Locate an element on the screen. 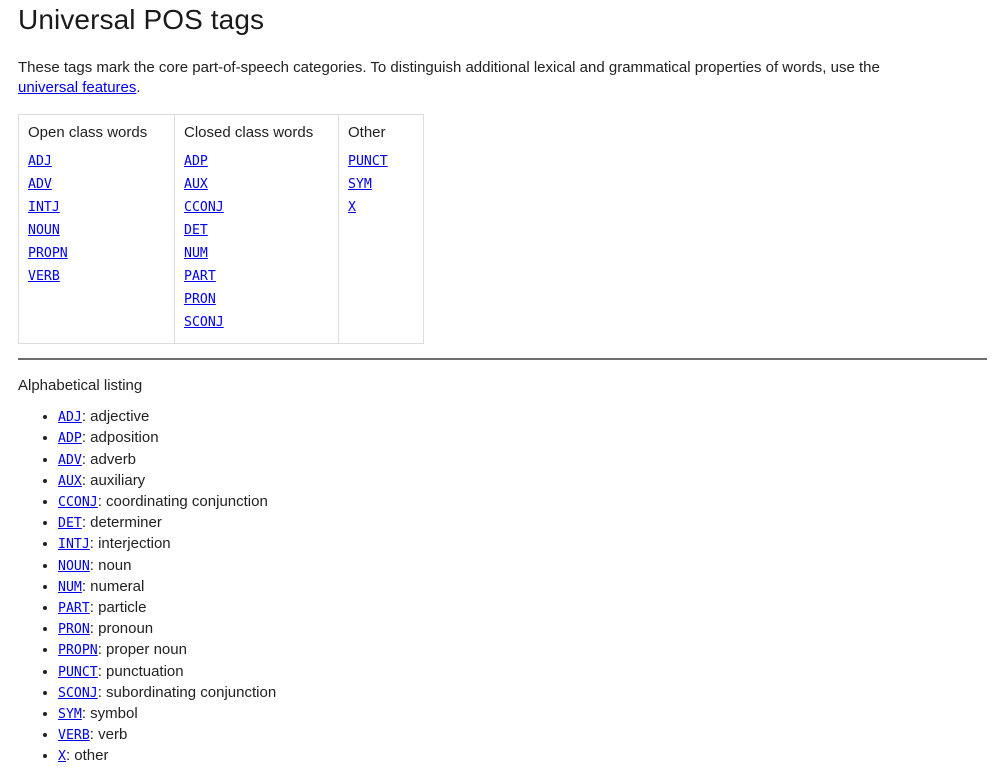 This screenshot has width=993, height=768. cell-closed-class-words: ADP AUX CCONJ DET NUM PART PRON SCONJ is located at coordinates (256, 247).